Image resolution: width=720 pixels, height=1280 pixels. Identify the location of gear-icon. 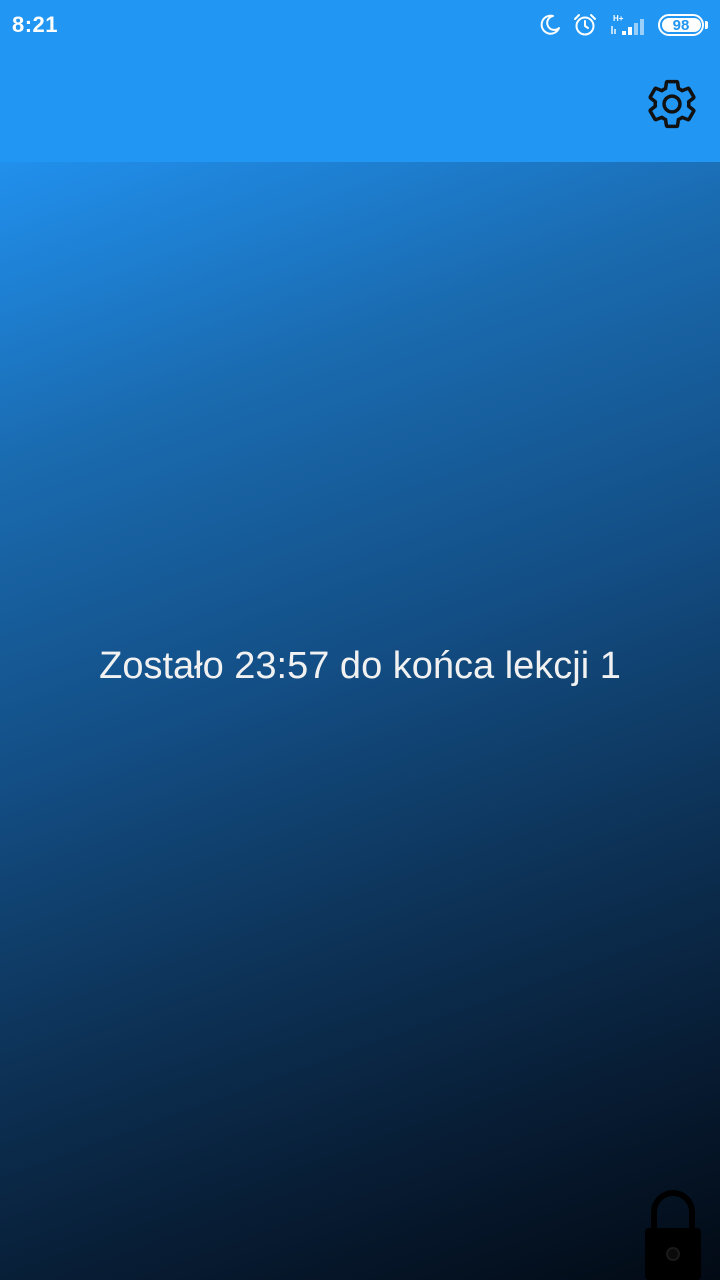
(672, 106).